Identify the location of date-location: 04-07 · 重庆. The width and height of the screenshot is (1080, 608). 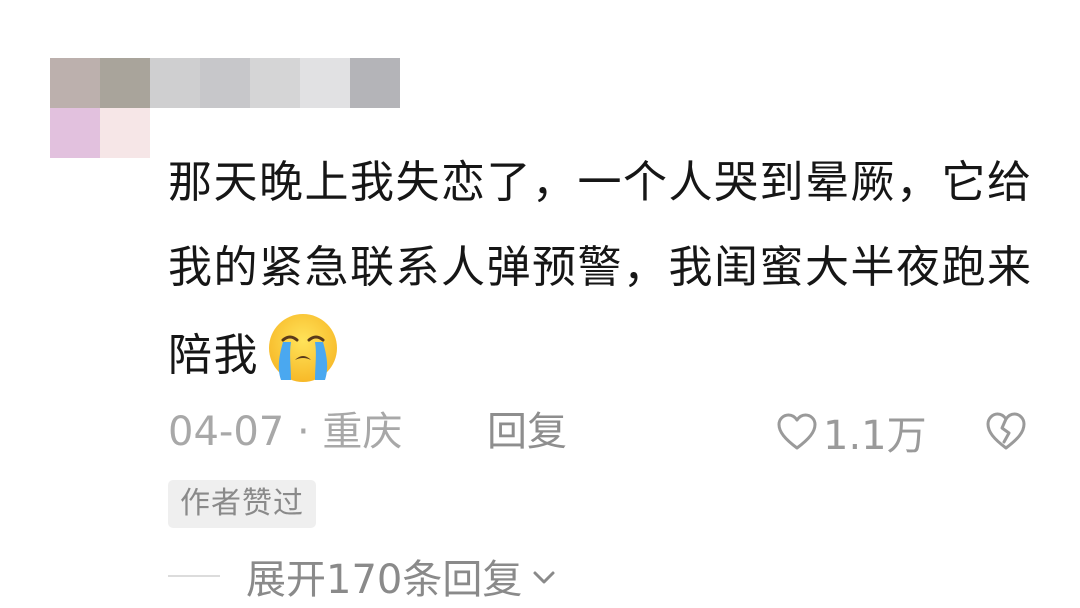
(285, 432).